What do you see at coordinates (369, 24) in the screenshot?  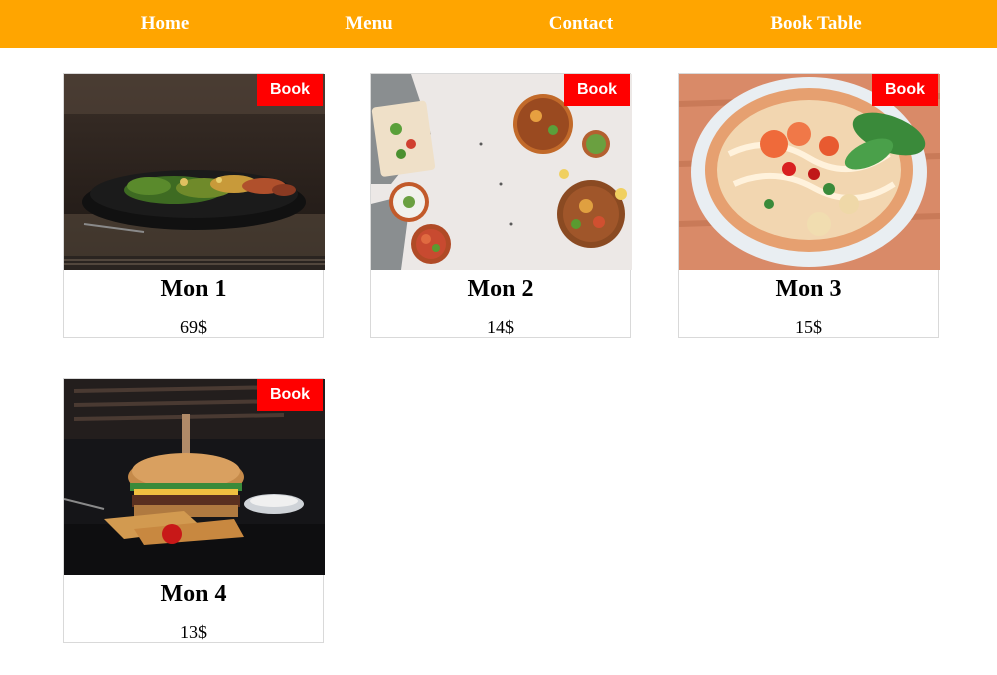 I see `nav-menu-link: Menu` at bounding box center [369, 24].